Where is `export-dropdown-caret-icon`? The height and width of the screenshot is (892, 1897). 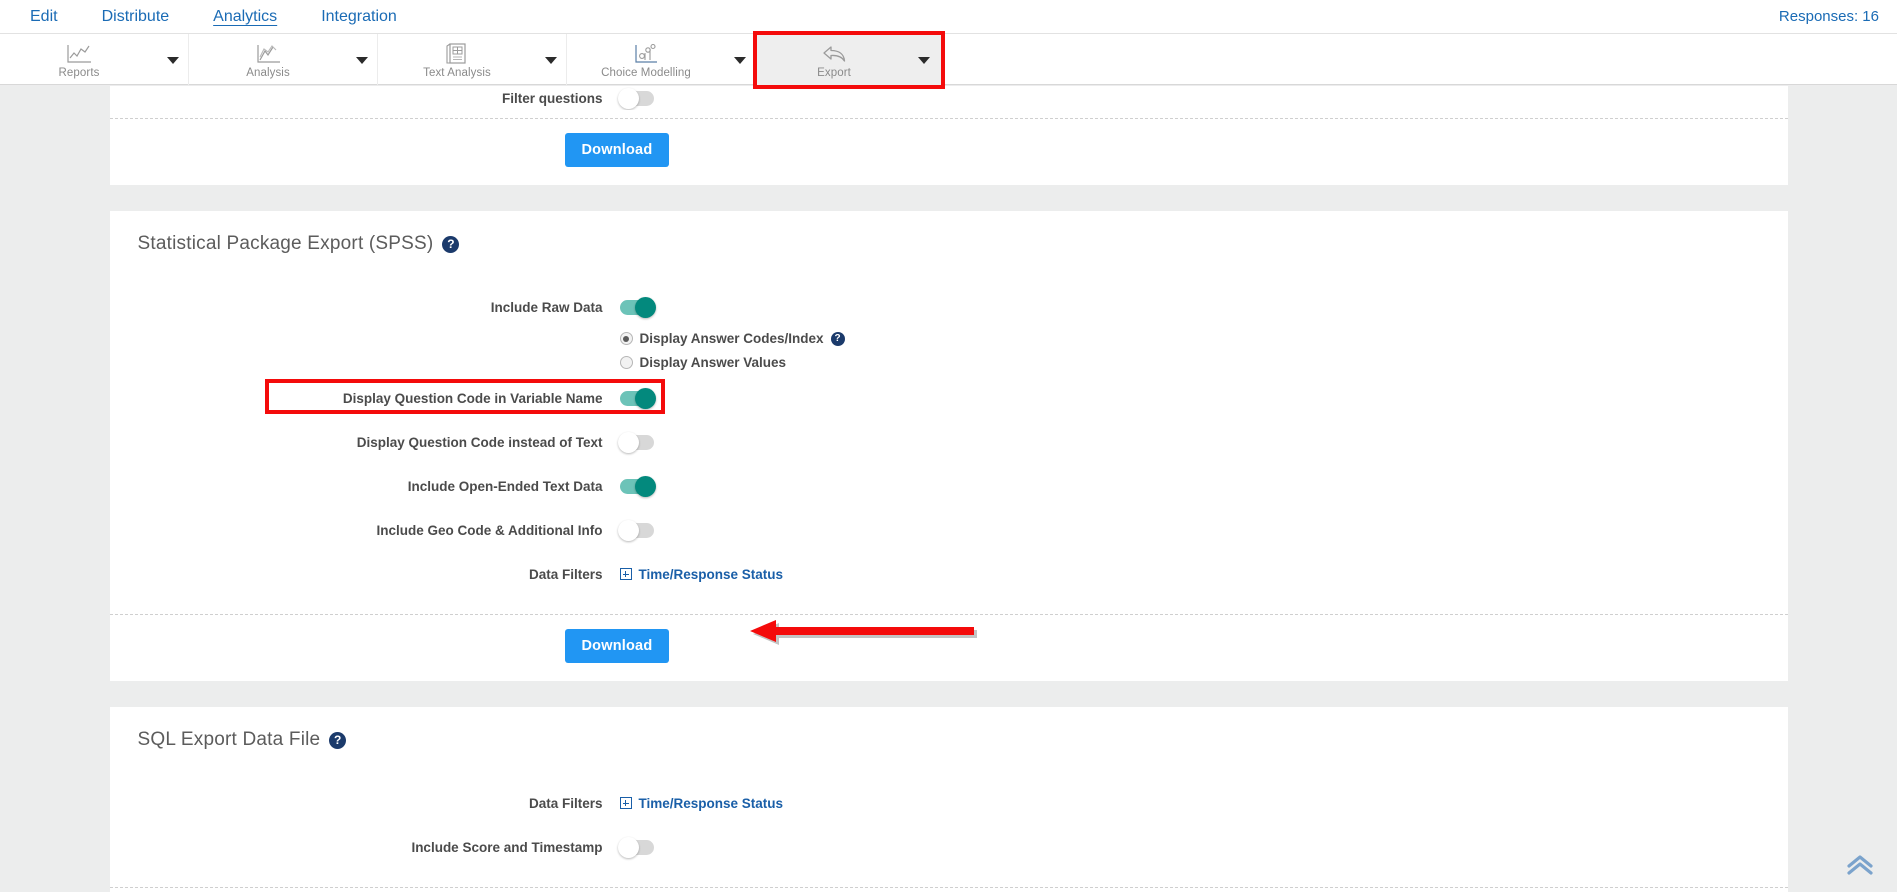 export-dropdown-caret-icon is located at coordinates (924, 60).